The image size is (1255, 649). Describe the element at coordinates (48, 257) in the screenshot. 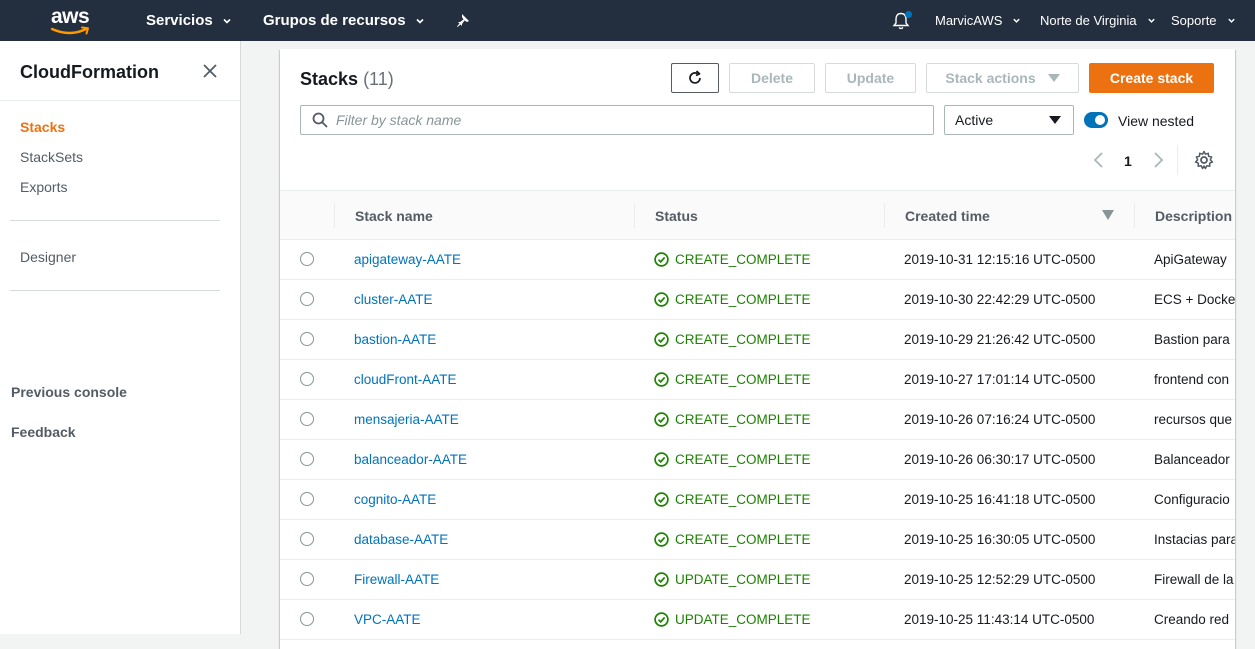

I see `sidebar-item-designer: Designer` at that location.